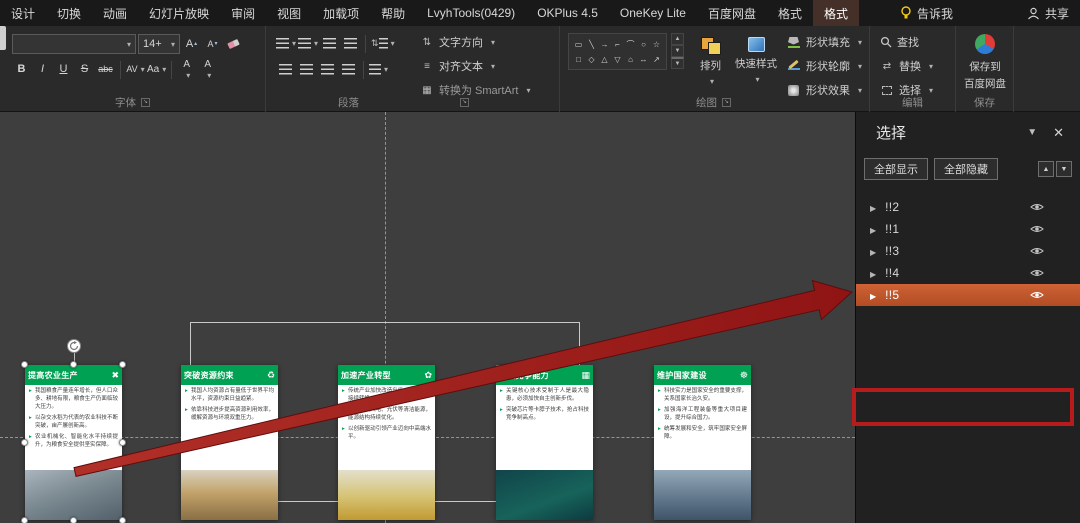 The image size is (1080, 523). What do you see at coordinates (378, 69) in the screenshot?
I see `columns-button` at bounding box center [378, 69].